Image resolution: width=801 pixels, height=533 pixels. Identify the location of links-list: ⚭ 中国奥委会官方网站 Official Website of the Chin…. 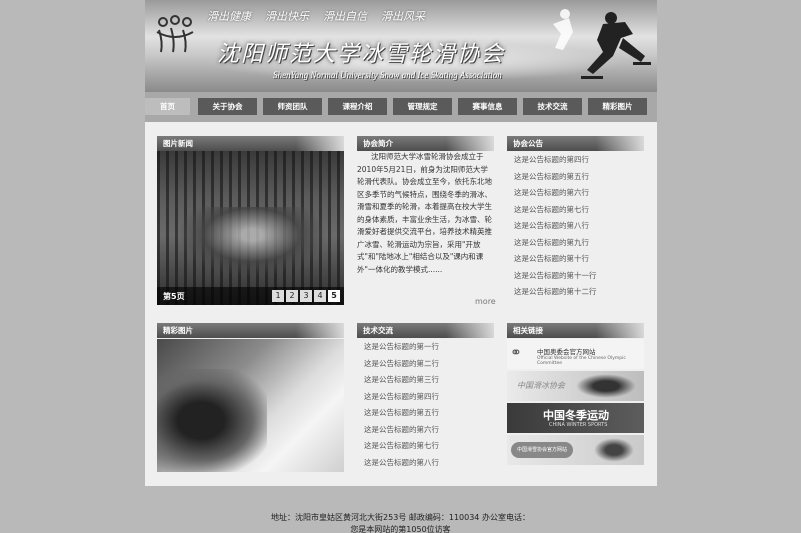
(575, 403).